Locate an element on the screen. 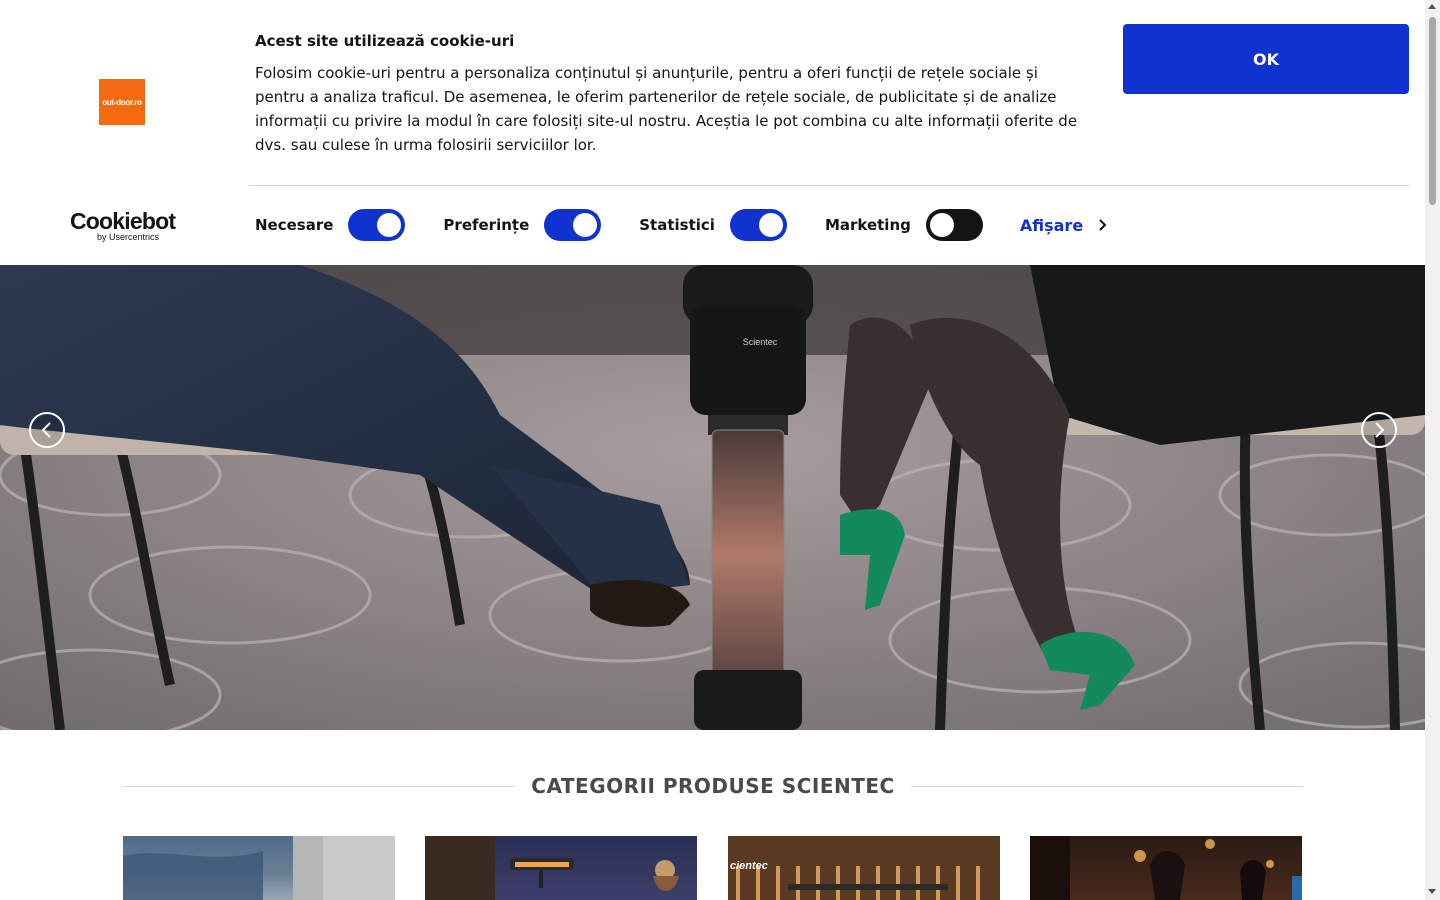  toggle-preferinte is located at coordinates (573, 225).